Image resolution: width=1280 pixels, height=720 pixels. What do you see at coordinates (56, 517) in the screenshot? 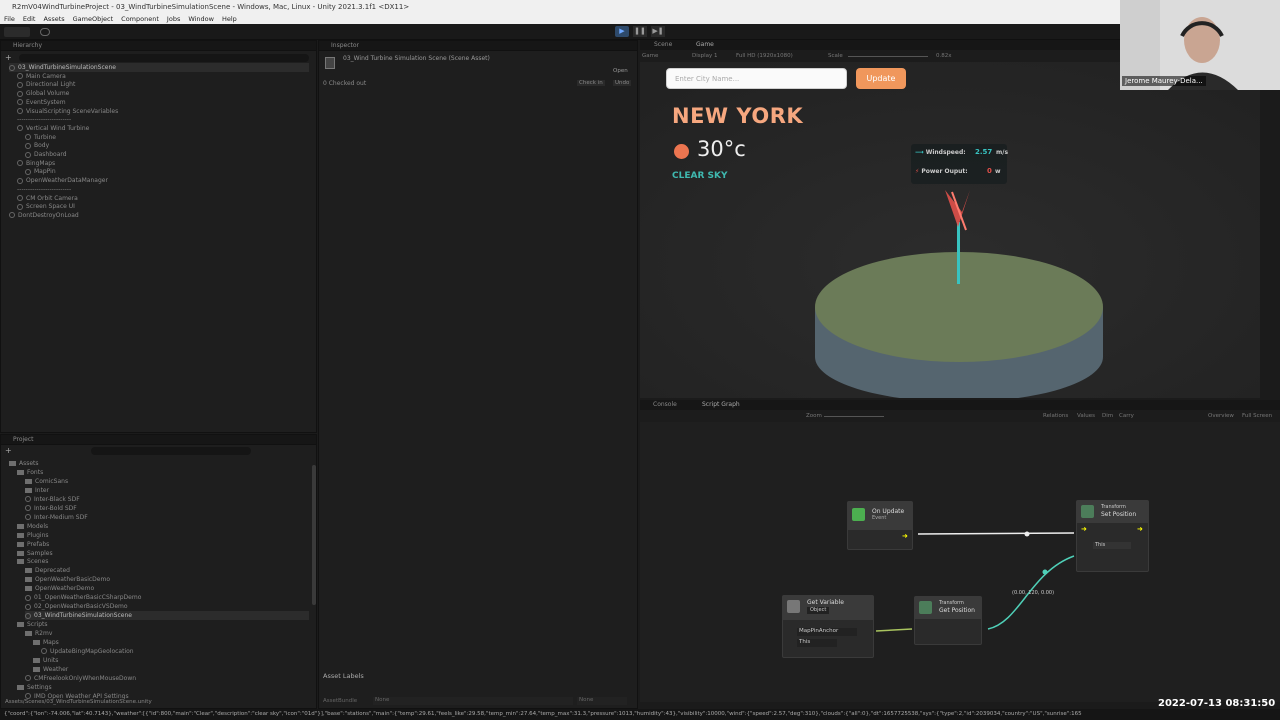
I see `list-item: Inter-Medium SDF` at bounding box center [56, 517].